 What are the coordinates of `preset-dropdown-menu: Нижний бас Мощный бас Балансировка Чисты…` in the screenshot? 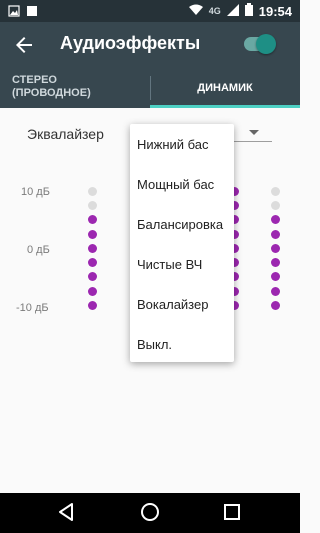 It's located at (182, 243).